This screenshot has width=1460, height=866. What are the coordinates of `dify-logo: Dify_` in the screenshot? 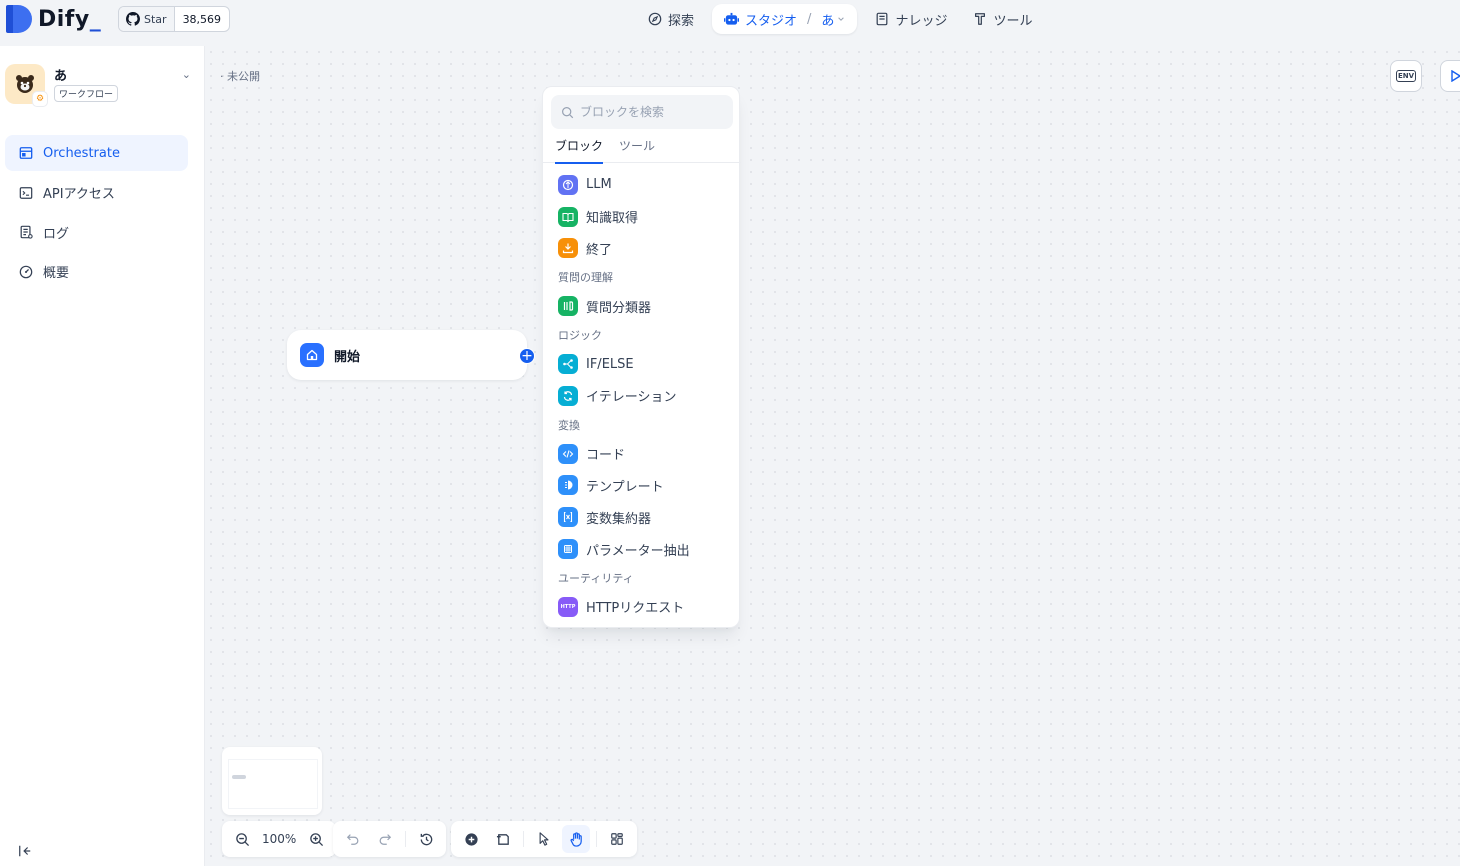 It's located at (53, 19).